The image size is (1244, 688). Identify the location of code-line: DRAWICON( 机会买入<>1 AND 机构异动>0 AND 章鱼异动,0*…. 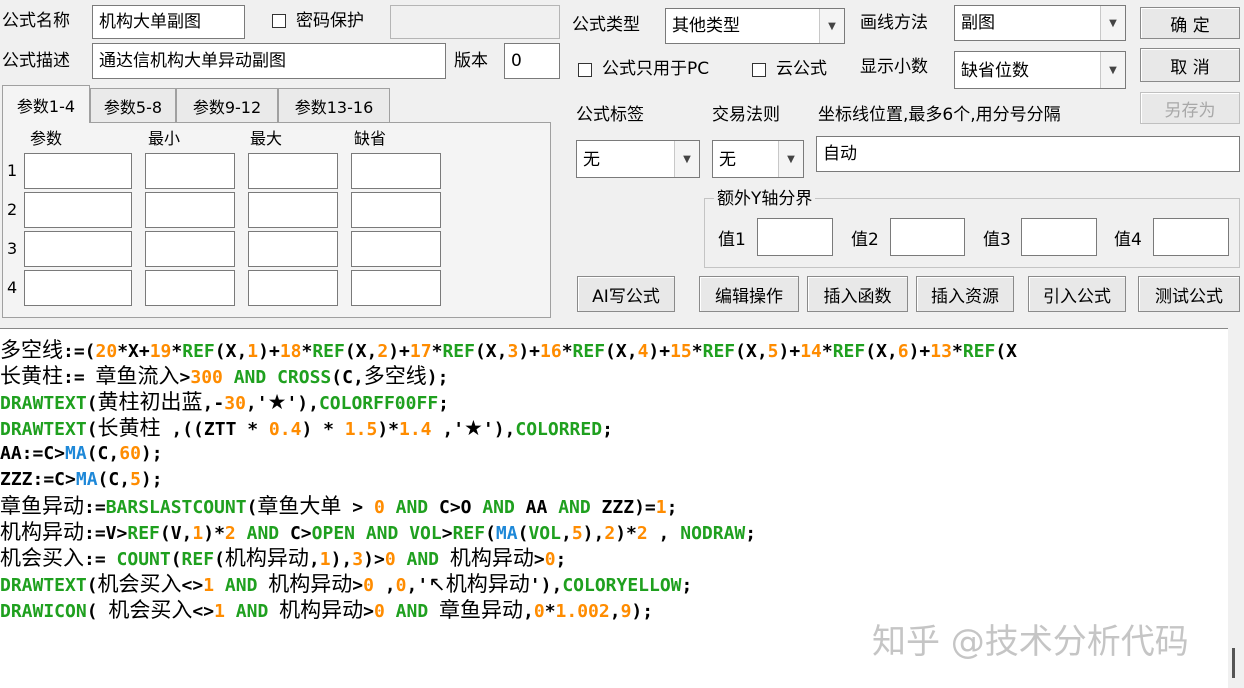
(327, 610).